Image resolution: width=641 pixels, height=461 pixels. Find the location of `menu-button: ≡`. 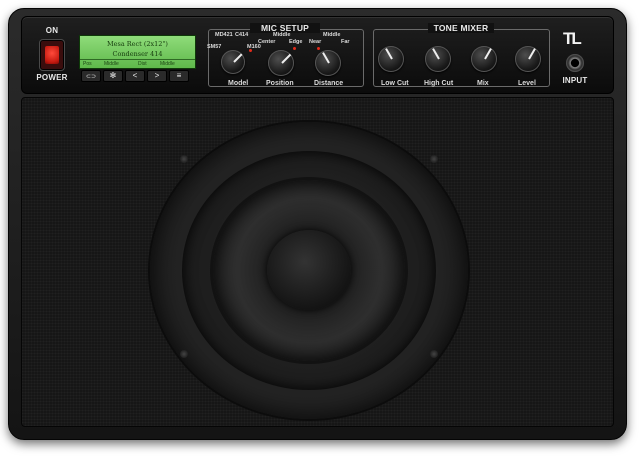

menu-button: ≡ is located at coordinates (179, 76).